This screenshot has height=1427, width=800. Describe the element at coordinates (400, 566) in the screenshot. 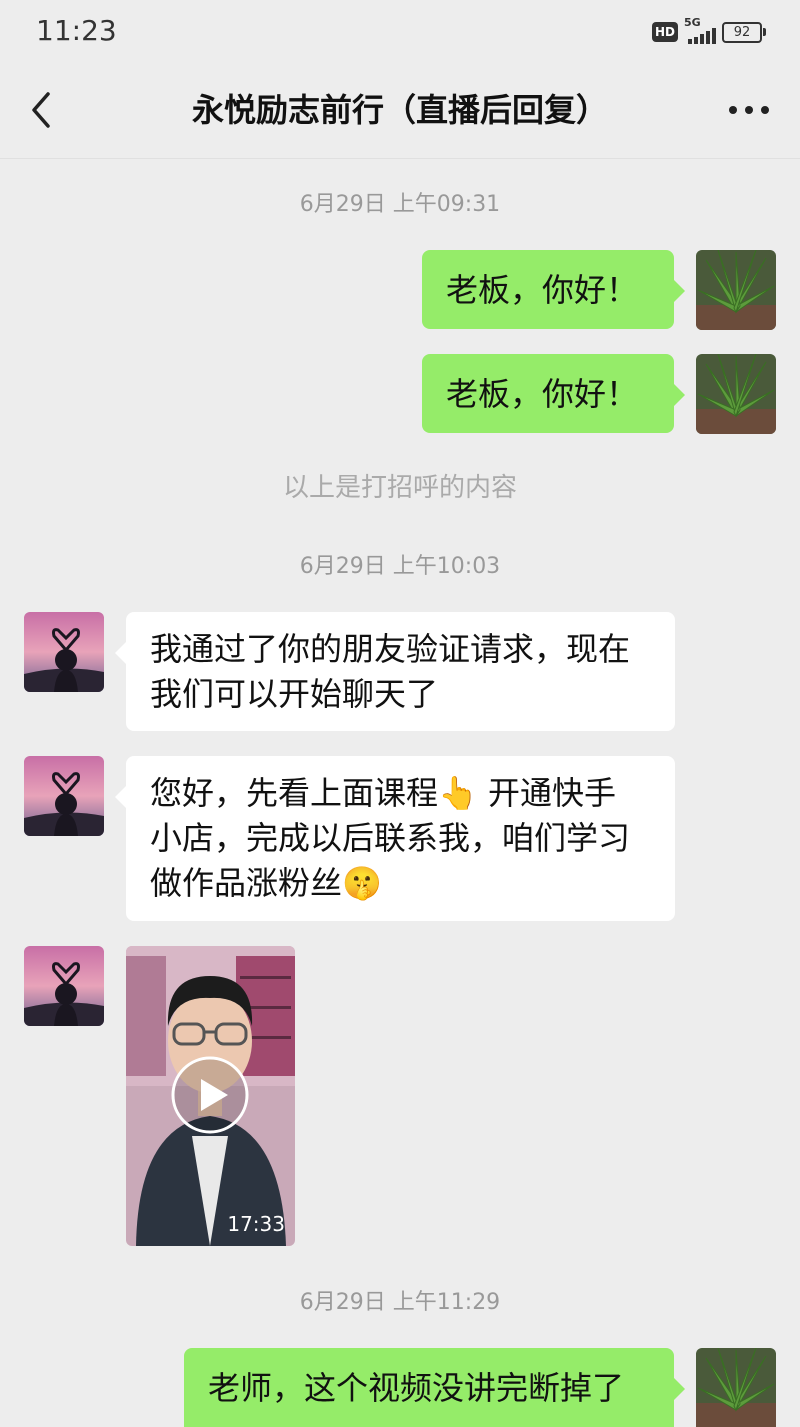

I see `timestamp: 6月29日 上午10:03` at that location.